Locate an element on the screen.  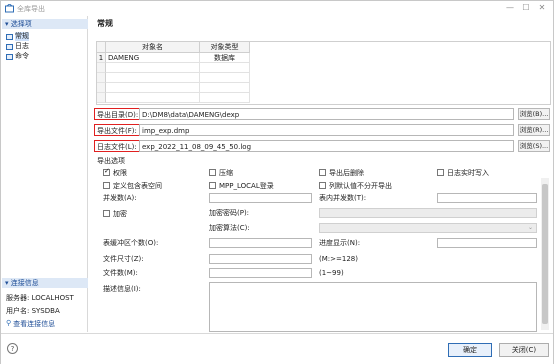
compress-checkbox: 压缩 is located at coordinates (221, 172).